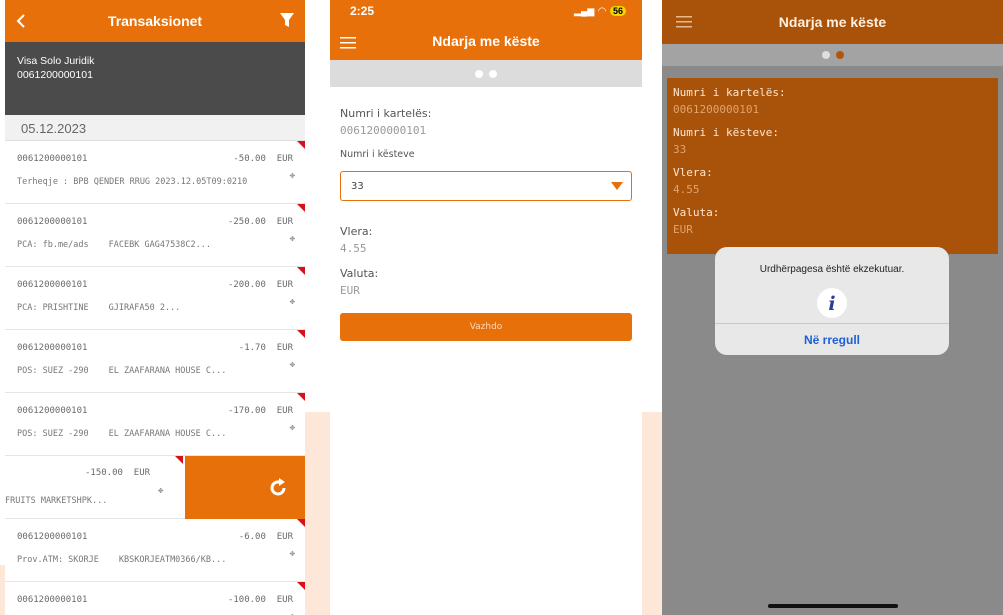 Image resolution: width=1003 pixels, height=615 pixels. I want to click on transaction-desc-primary: PCA: fb.me/ads, so click(53, 245).